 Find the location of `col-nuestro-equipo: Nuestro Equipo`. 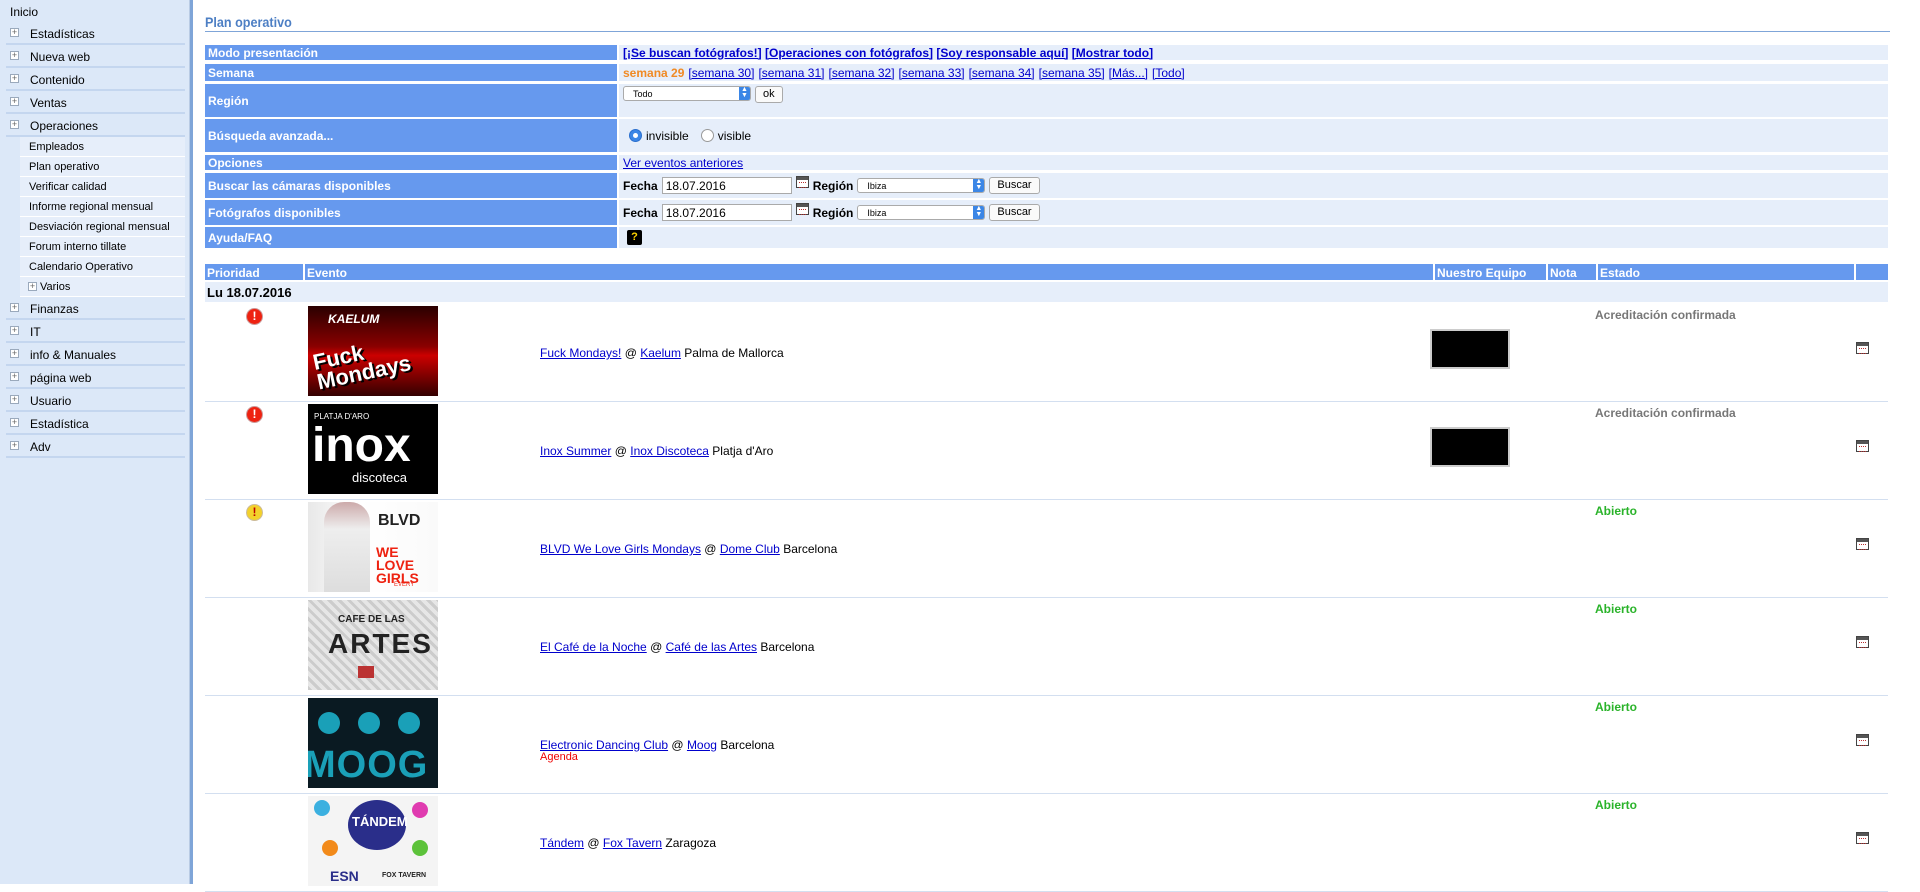

col-nuestro-equipo: Nuestro Equipo is located at coordinates (1491, 272).